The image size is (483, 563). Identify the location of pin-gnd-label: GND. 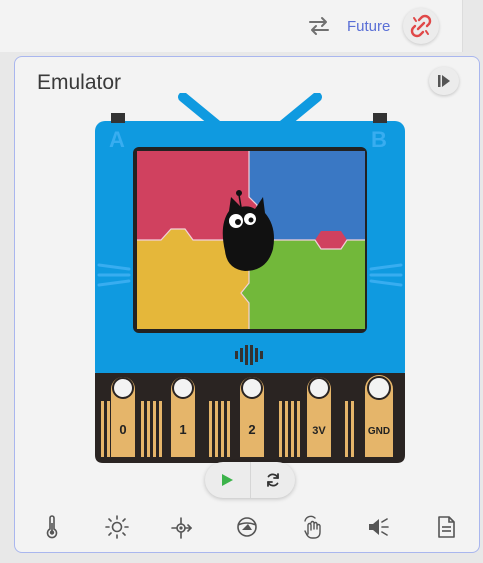
(379, 431).